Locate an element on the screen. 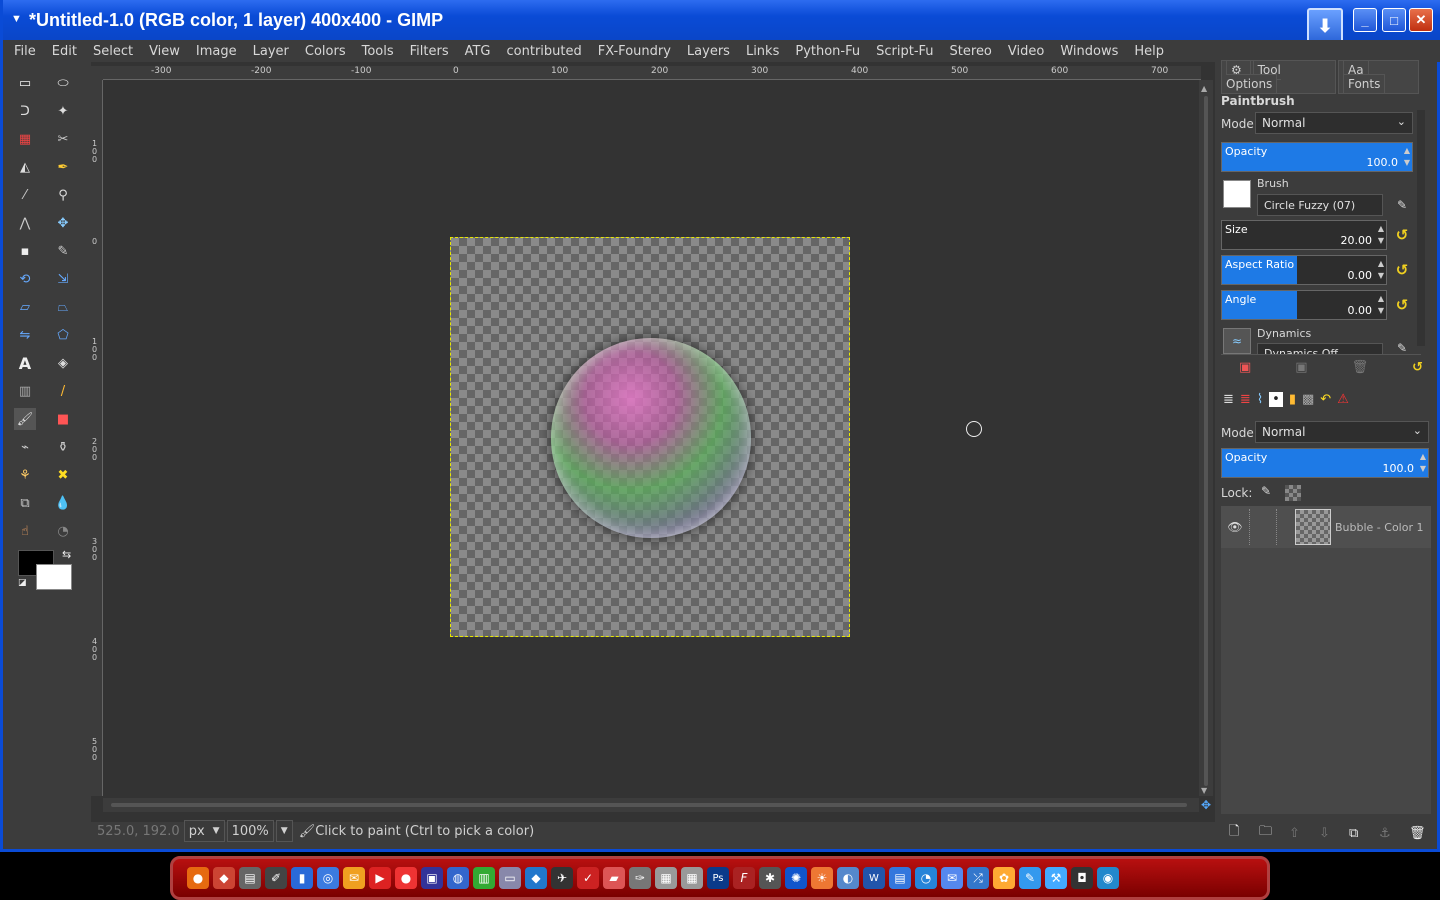 The width and height of the screenshot is (1440, 900). vertical-scroll-thumb is located at coordinates (1206, 441).